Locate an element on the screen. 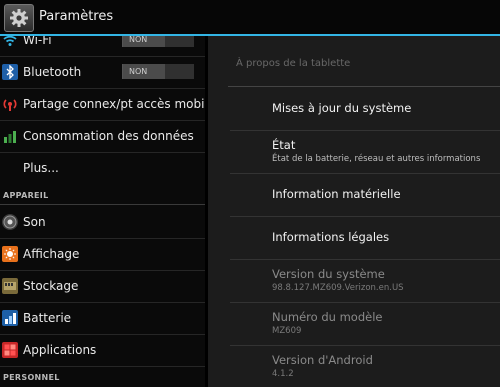  item-title: Version du système is located at coordinates (328, 274).